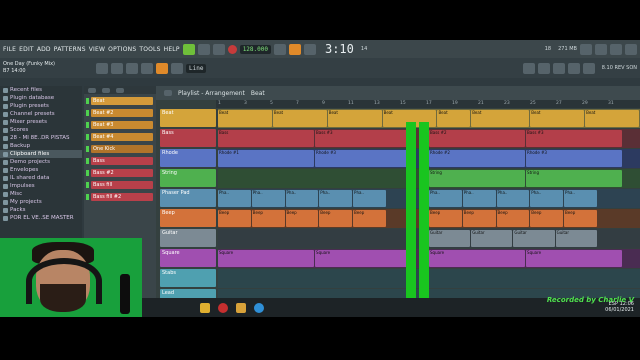 Image resolution: width=640 pixels, height=360 pixels. Describe the element at coordinates (528, 68) in the screenshot. I see `playlist-view-icon` at that location.